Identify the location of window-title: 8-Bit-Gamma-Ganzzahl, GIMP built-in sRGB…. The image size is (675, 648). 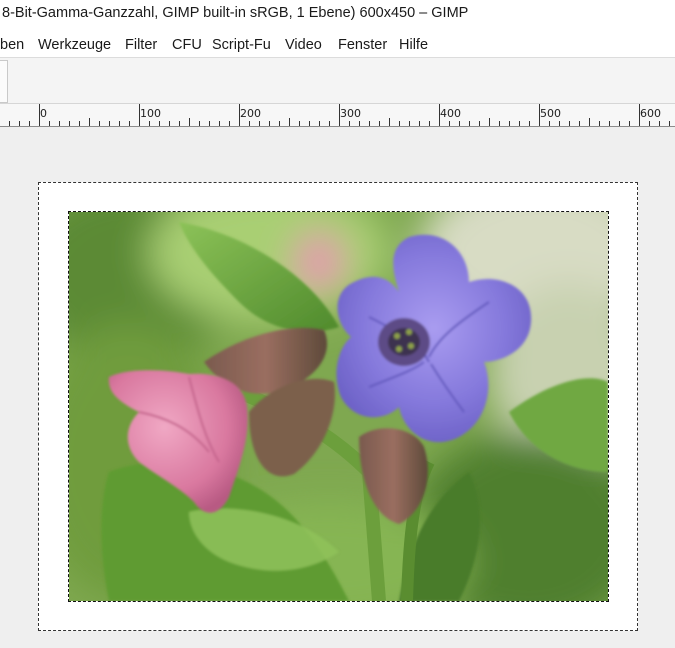
(235, 13).